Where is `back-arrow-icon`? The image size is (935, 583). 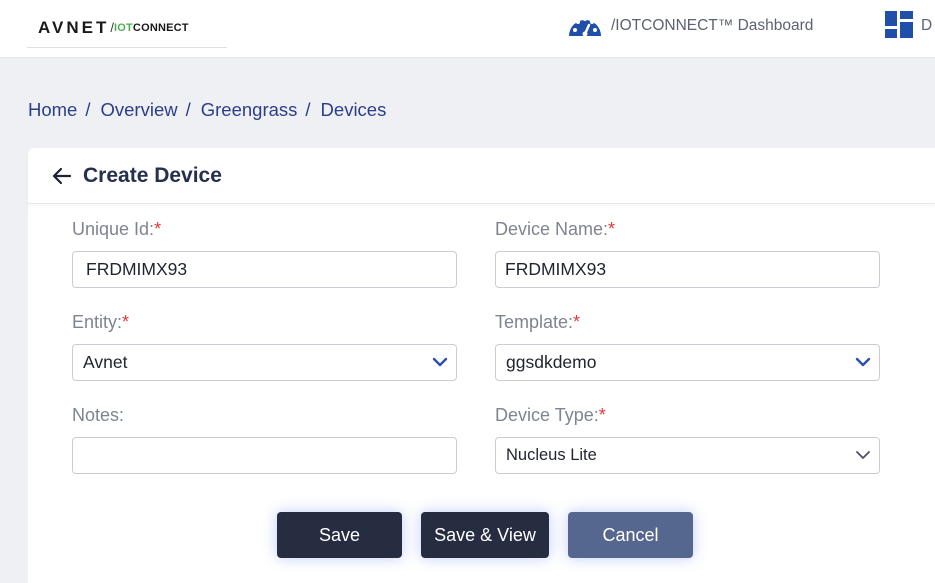 back-arrow-icon is located at coordinates (62, 176).